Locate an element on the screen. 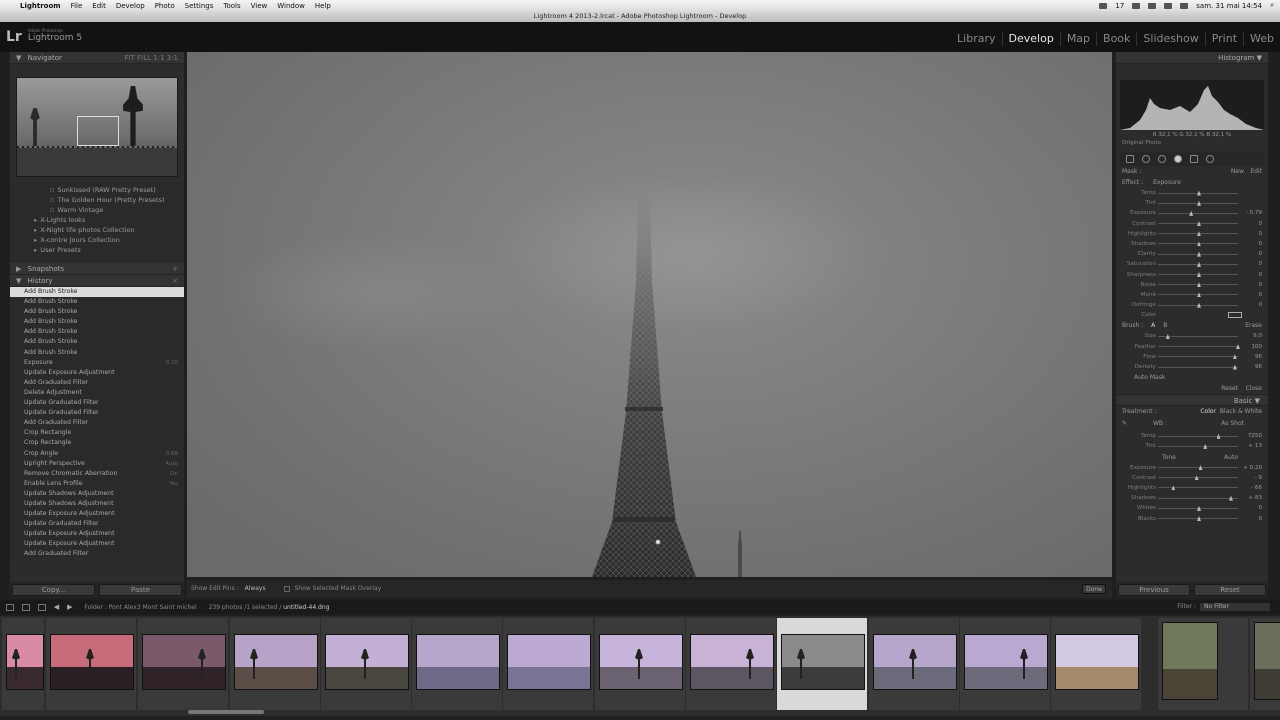 This screenshot has width=1280, height=720. back-arrow-icon: ◀ is located at coordinates (56, 607).